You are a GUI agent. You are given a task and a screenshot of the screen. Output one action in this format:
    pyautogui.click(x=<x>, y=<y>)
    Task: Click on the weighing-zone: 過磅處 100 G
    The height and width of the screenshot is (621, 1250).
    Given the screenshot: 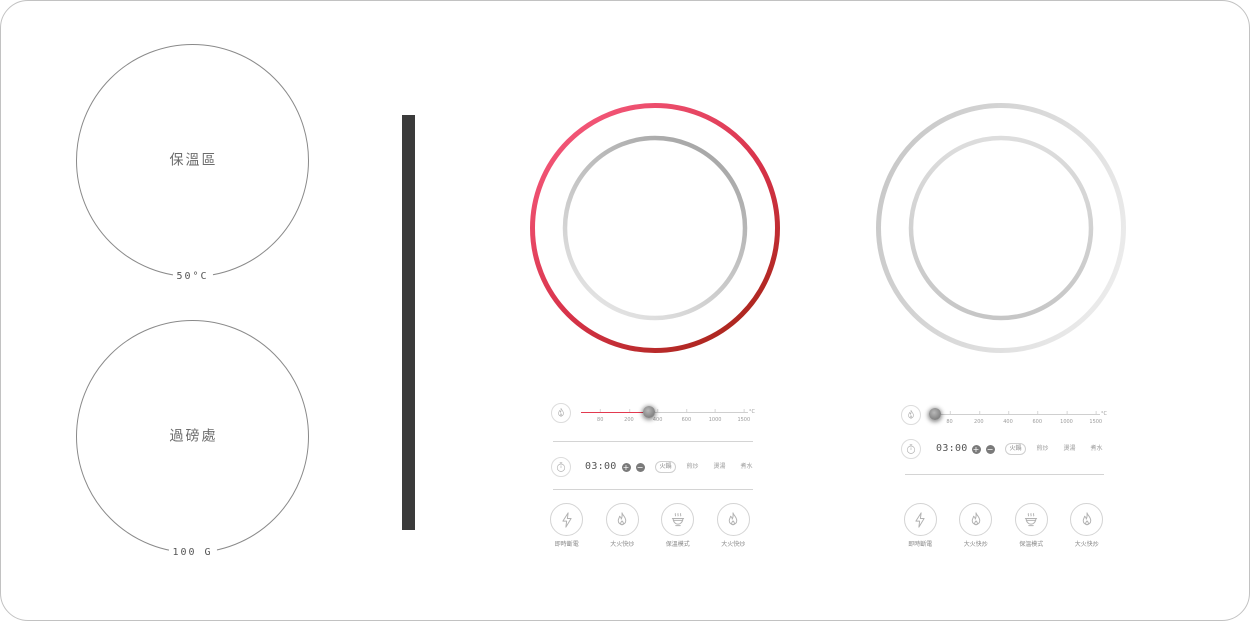 What is the action you would take?
    pyautogui.click(x=192, y=439)
    